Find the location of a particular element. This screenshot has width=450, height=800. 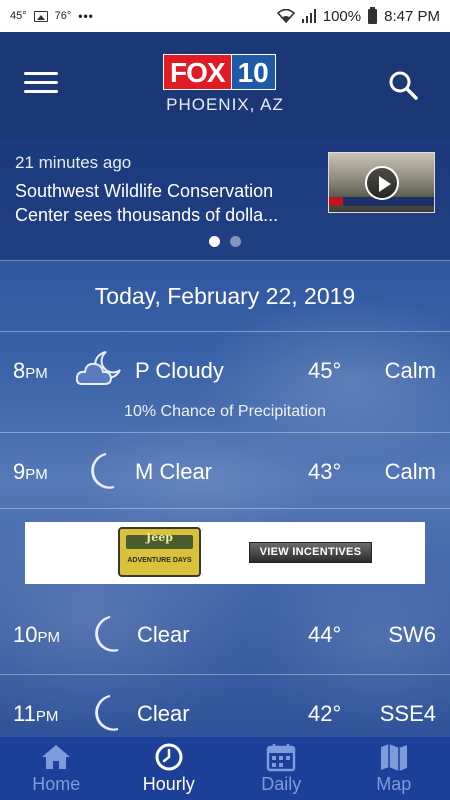

nav-map: Map is located at coordinates (394, 768).